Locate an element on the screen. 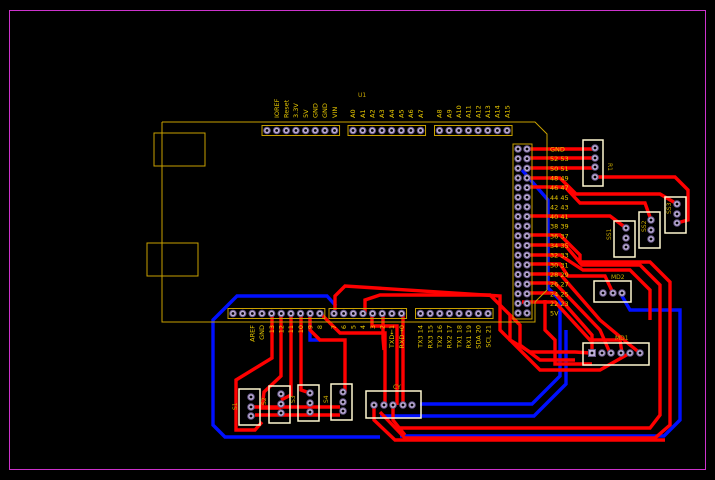 The width and height of the screenshot is (715, 480). pin-label: A10 is located at coordinates (459, 111).